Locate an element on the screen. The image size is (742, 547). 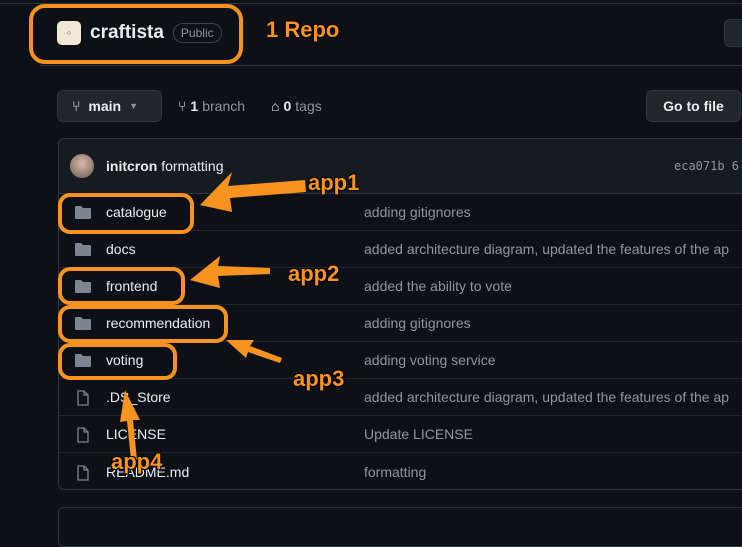
avatar is located at coordinates (82, 166).